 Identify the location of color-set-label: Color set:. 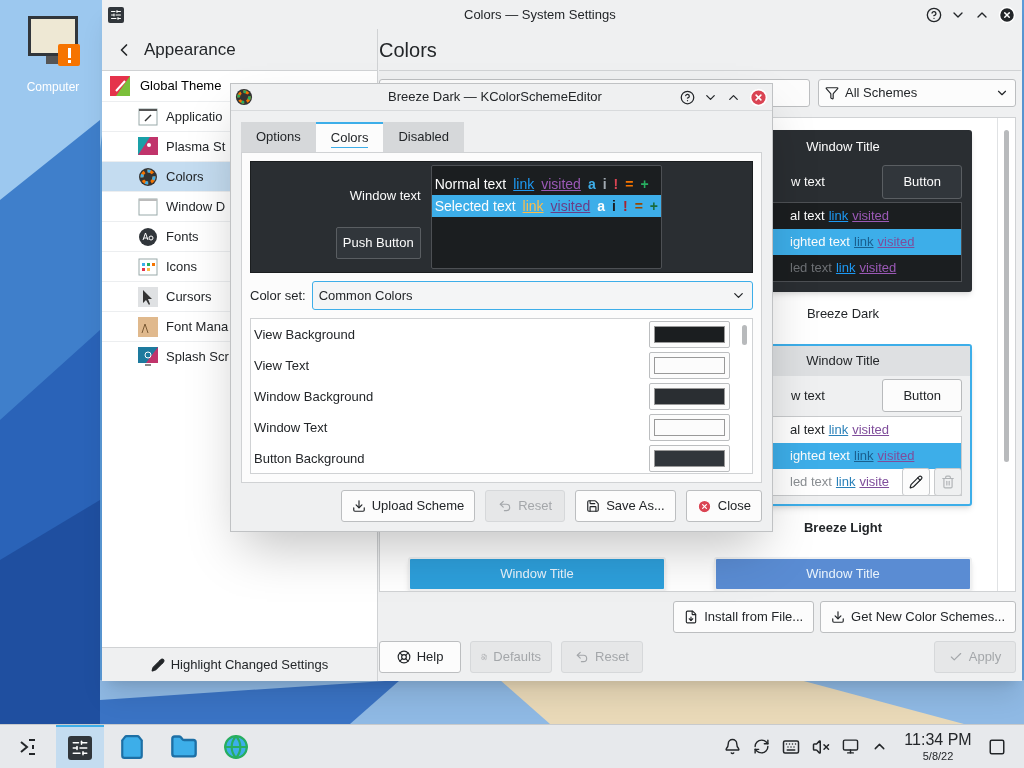
(278, 295).